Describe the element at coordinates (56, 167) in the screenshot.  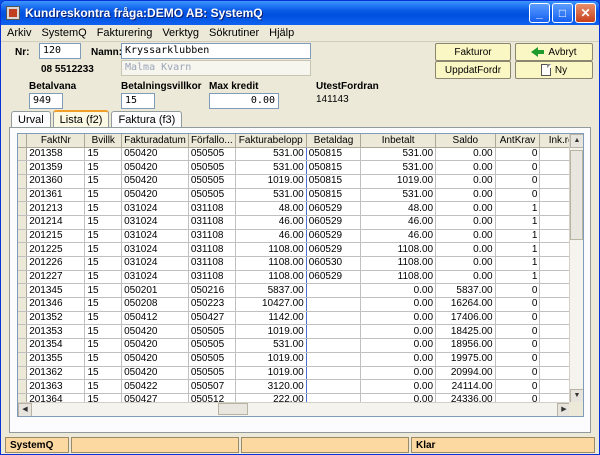
I see `table-cell: 201359` at that location.